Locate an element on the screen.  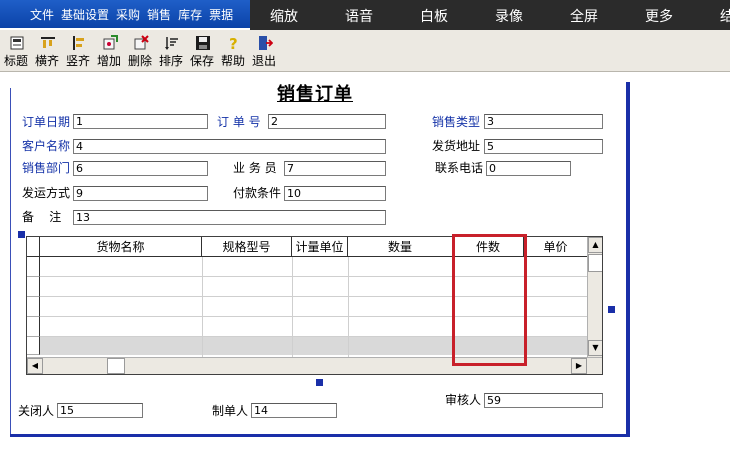
phone-field: 0 is located at coordinates (528, 168).